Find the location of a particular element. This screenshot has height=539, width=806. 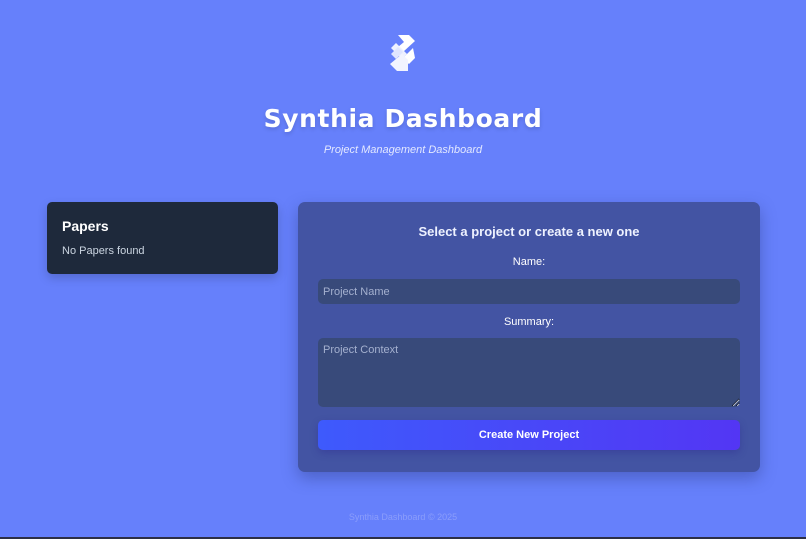

s-logo-glyph-icon is located at coordinates (402, 53).